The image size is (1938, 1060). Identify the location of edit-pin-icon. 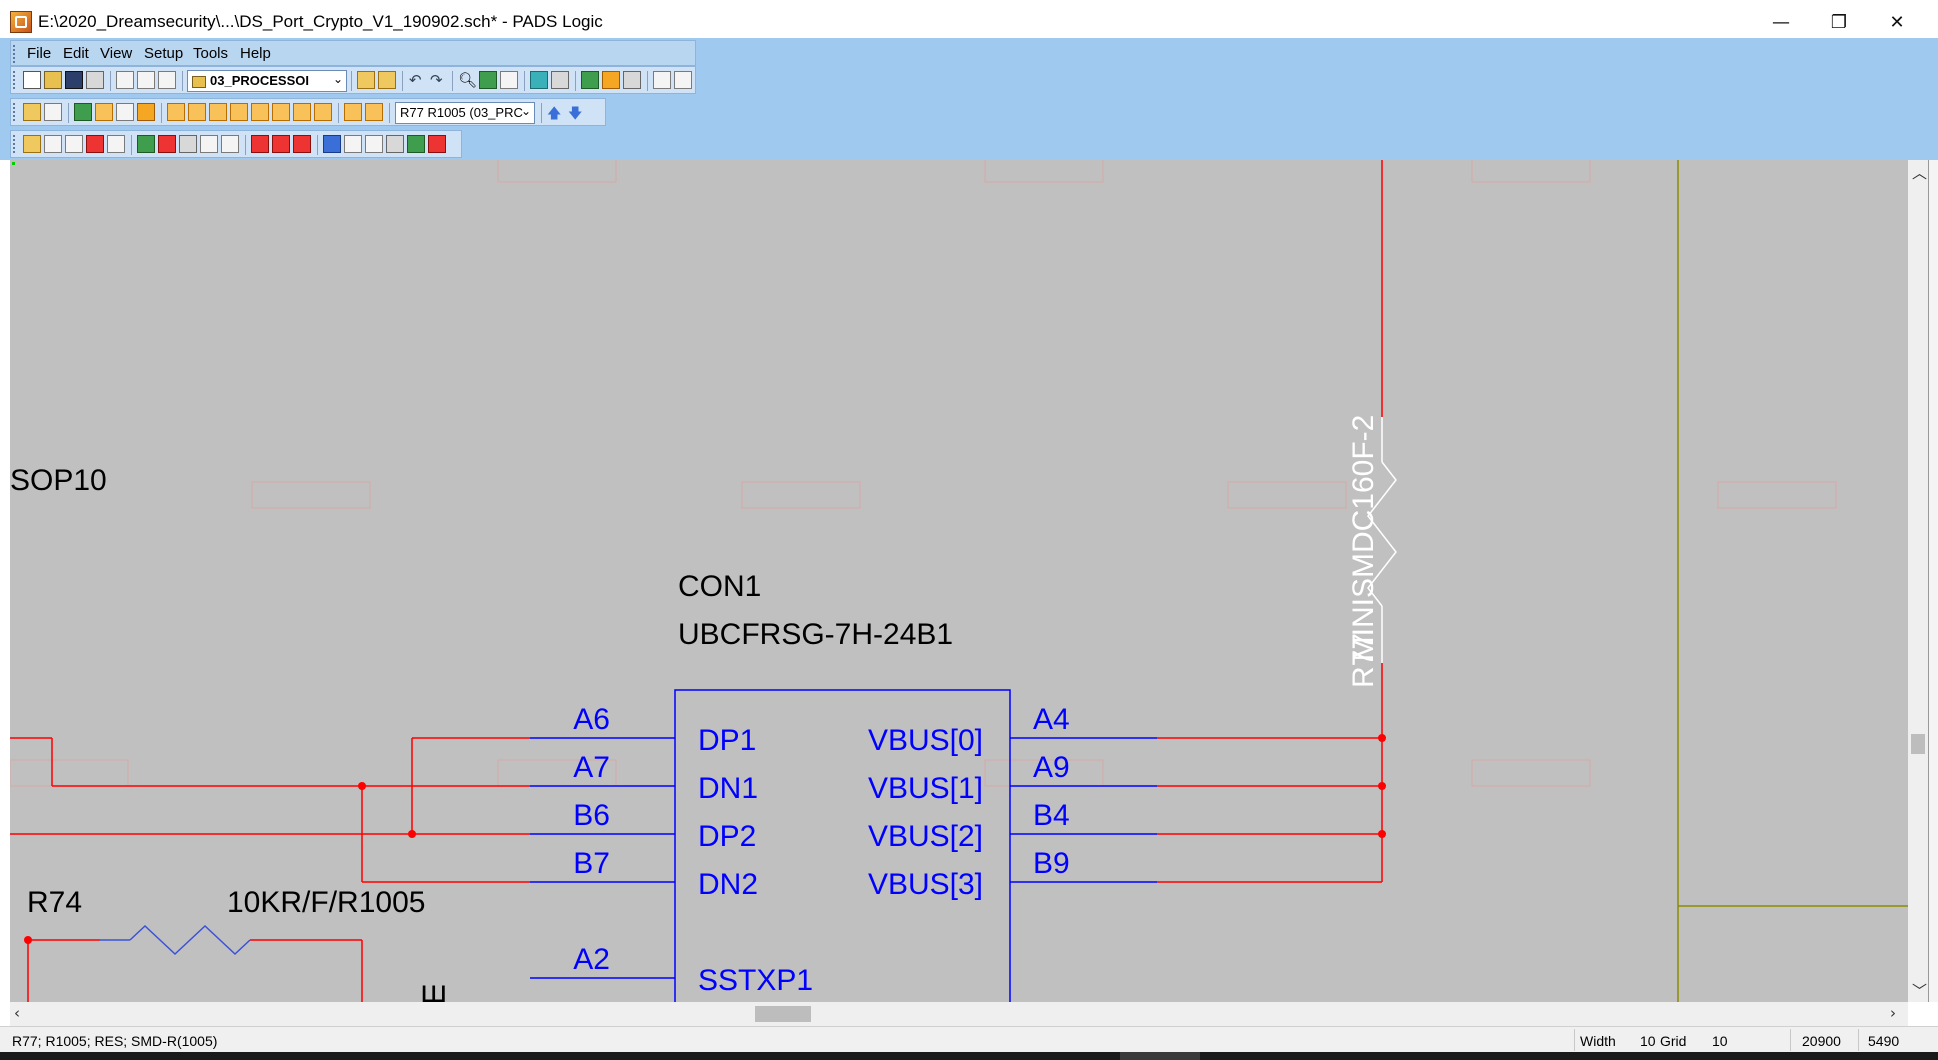
(332, 144).